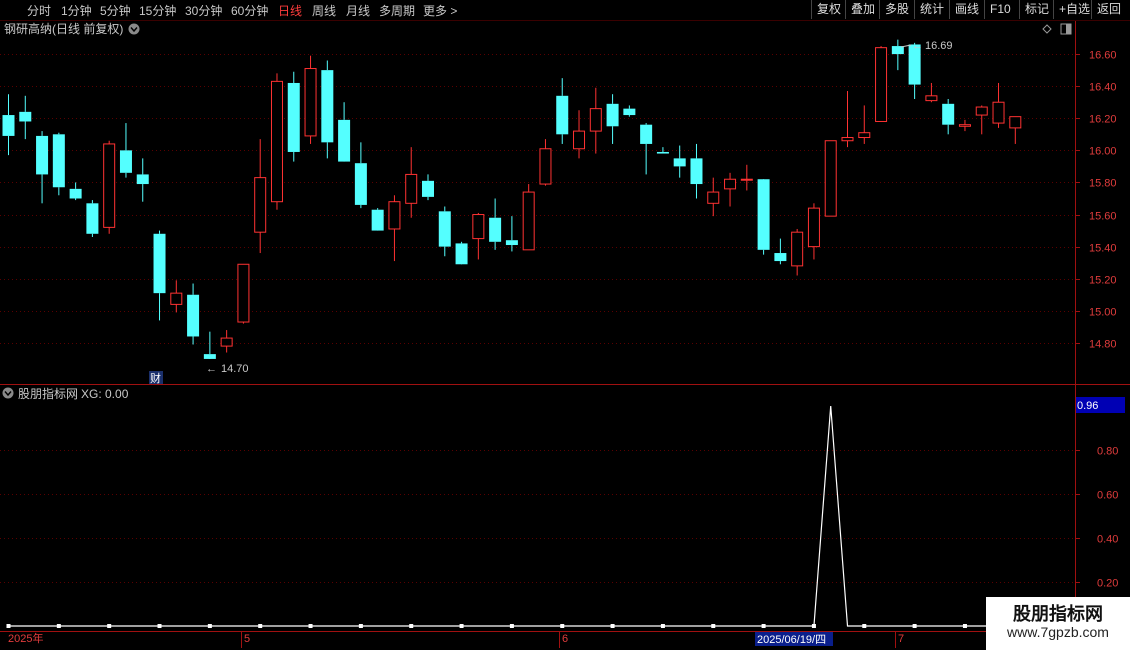 Image resolution: width=1130 pixels, height=650 pixels. Describe the element at coordinates (155, 378) in the screenshot. I see `cai-badge: 财` at that location.